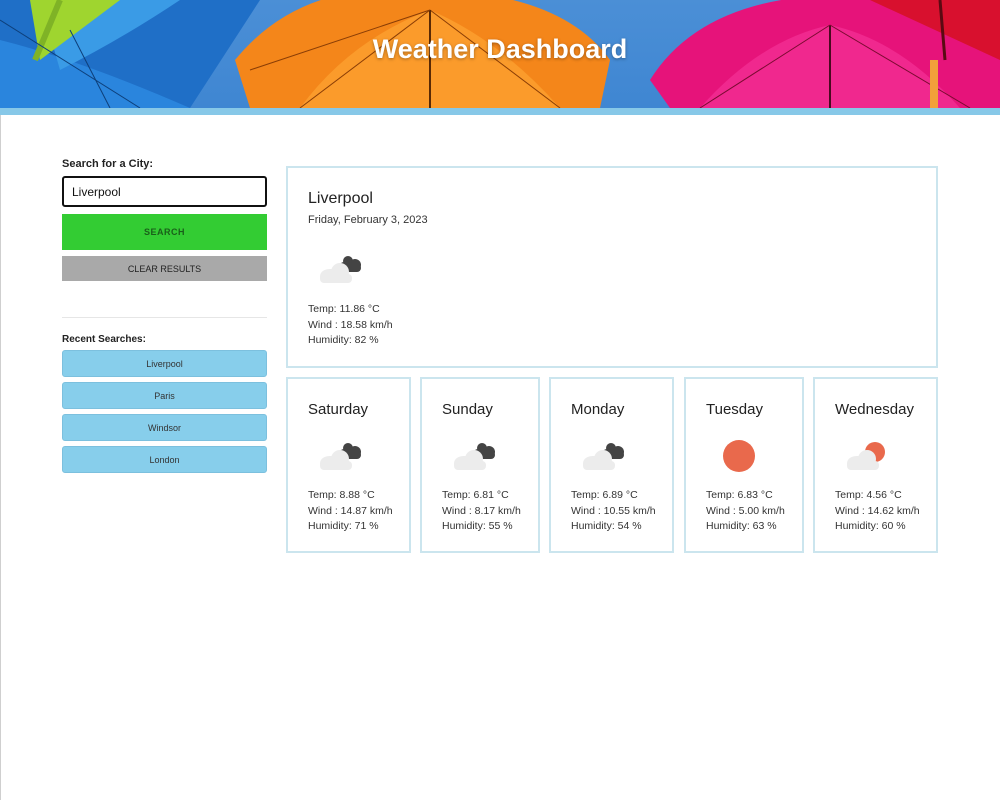  Describe the element at coordinates (467, 409) in the screenshot. I see `forecast-day: Sunday` at that location.